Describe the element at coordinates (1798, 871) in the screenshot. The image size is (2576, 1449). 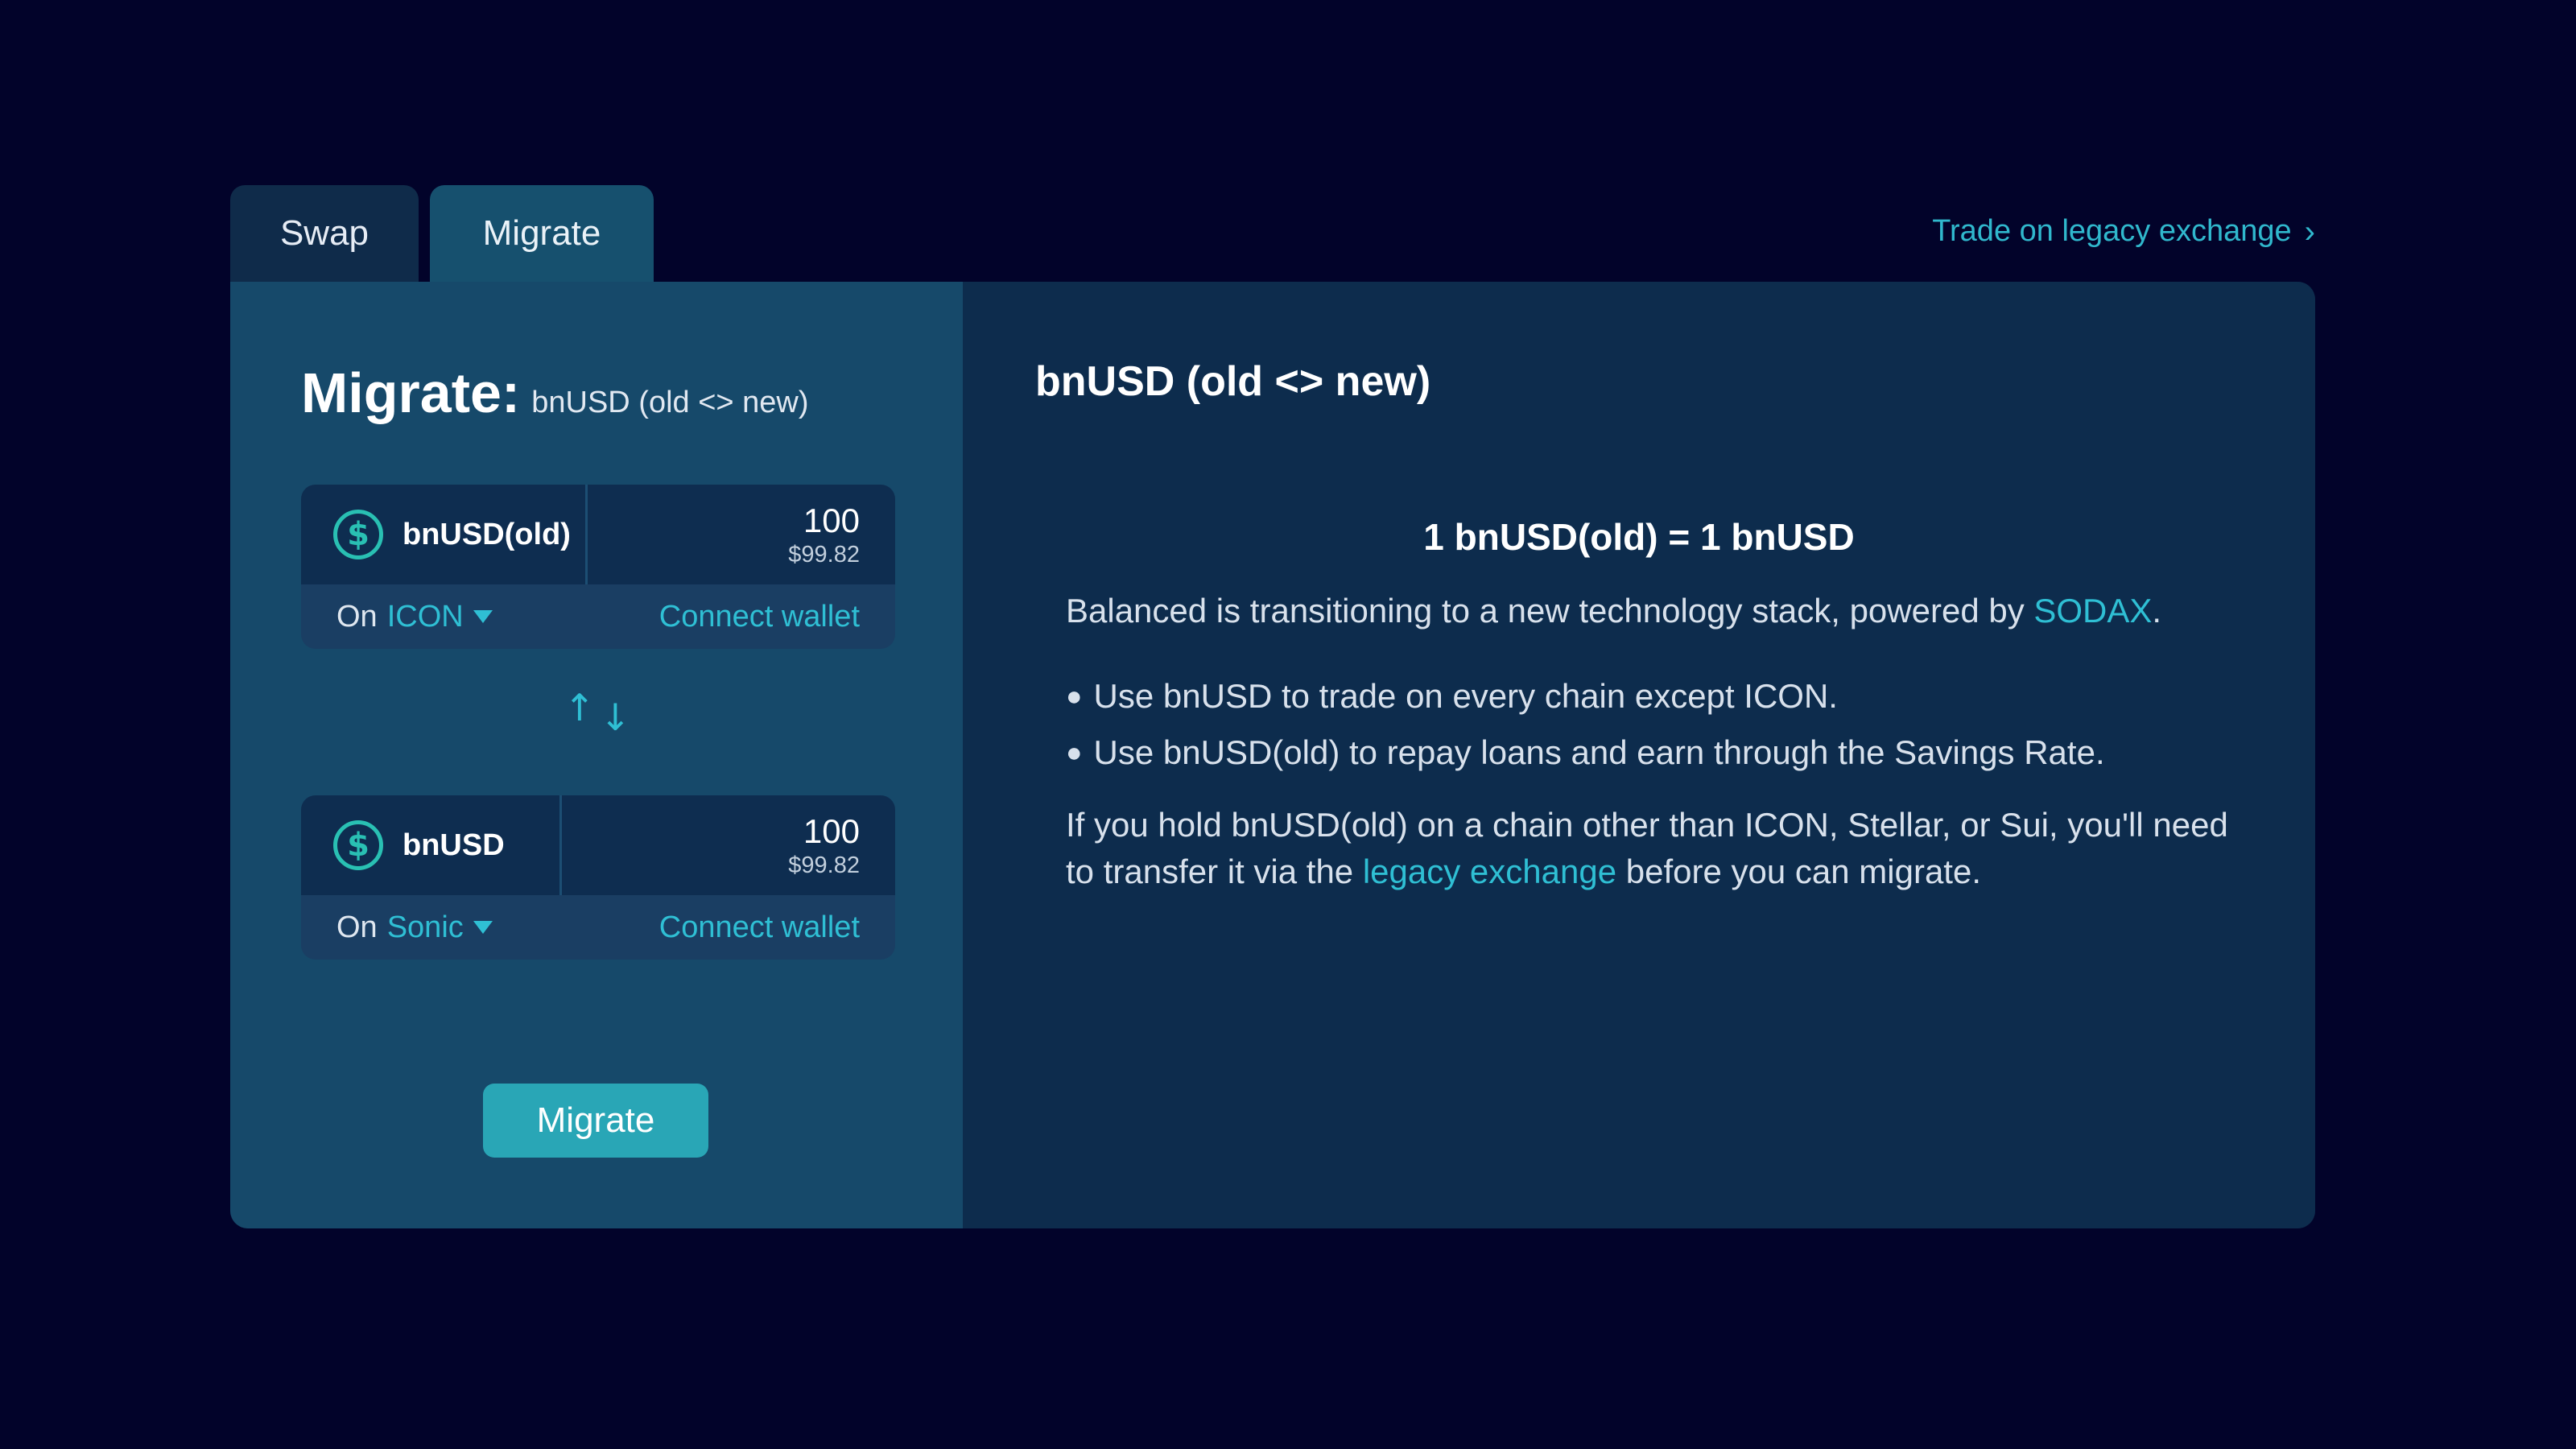
I see `note-suffix: before you can migrate.` at that location.